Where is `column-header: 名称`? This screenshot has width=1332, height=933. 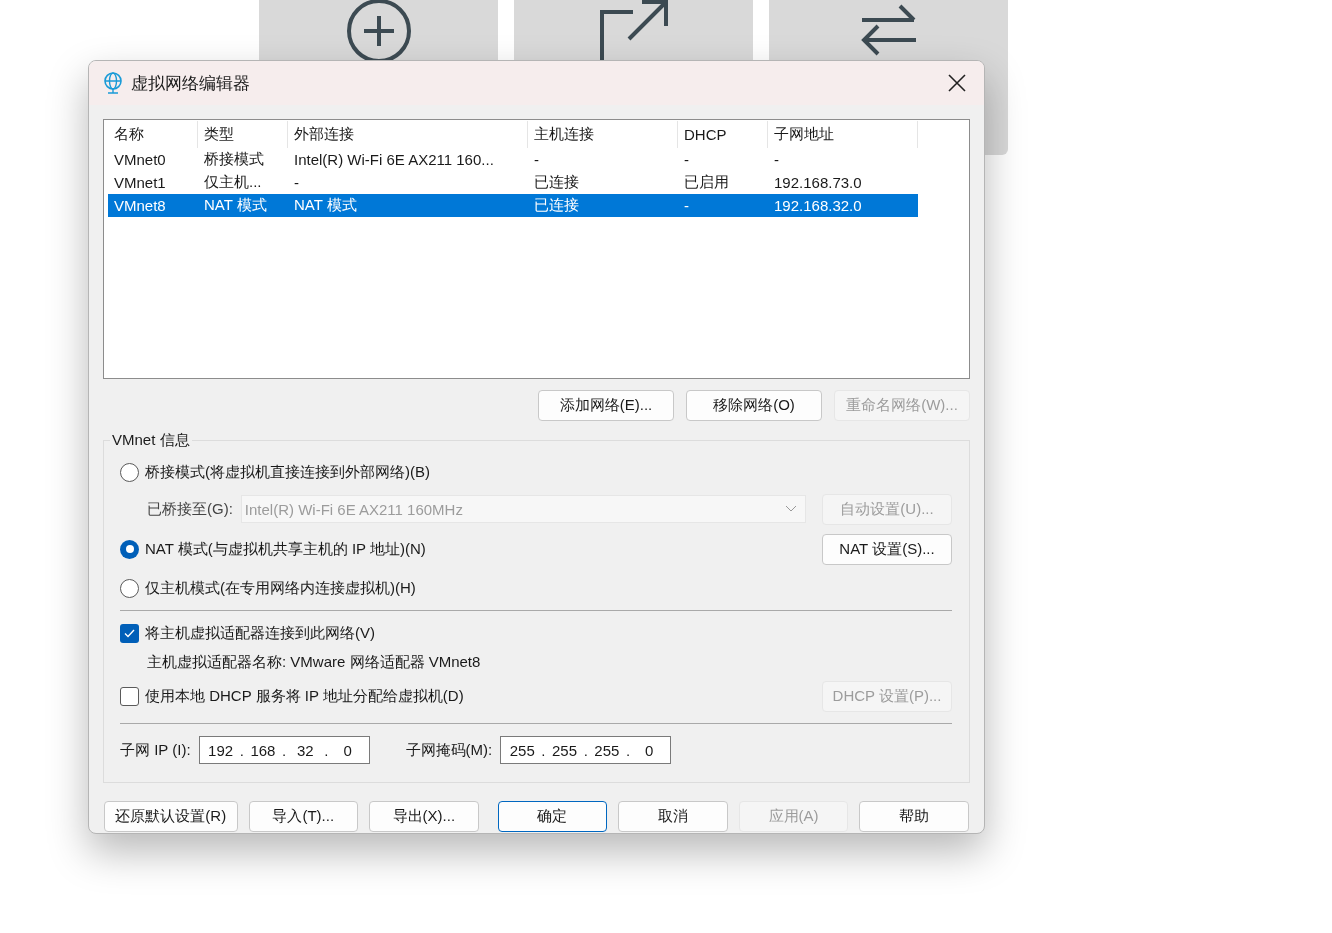 column-header: 名称 is located at coordinates (153, 134).